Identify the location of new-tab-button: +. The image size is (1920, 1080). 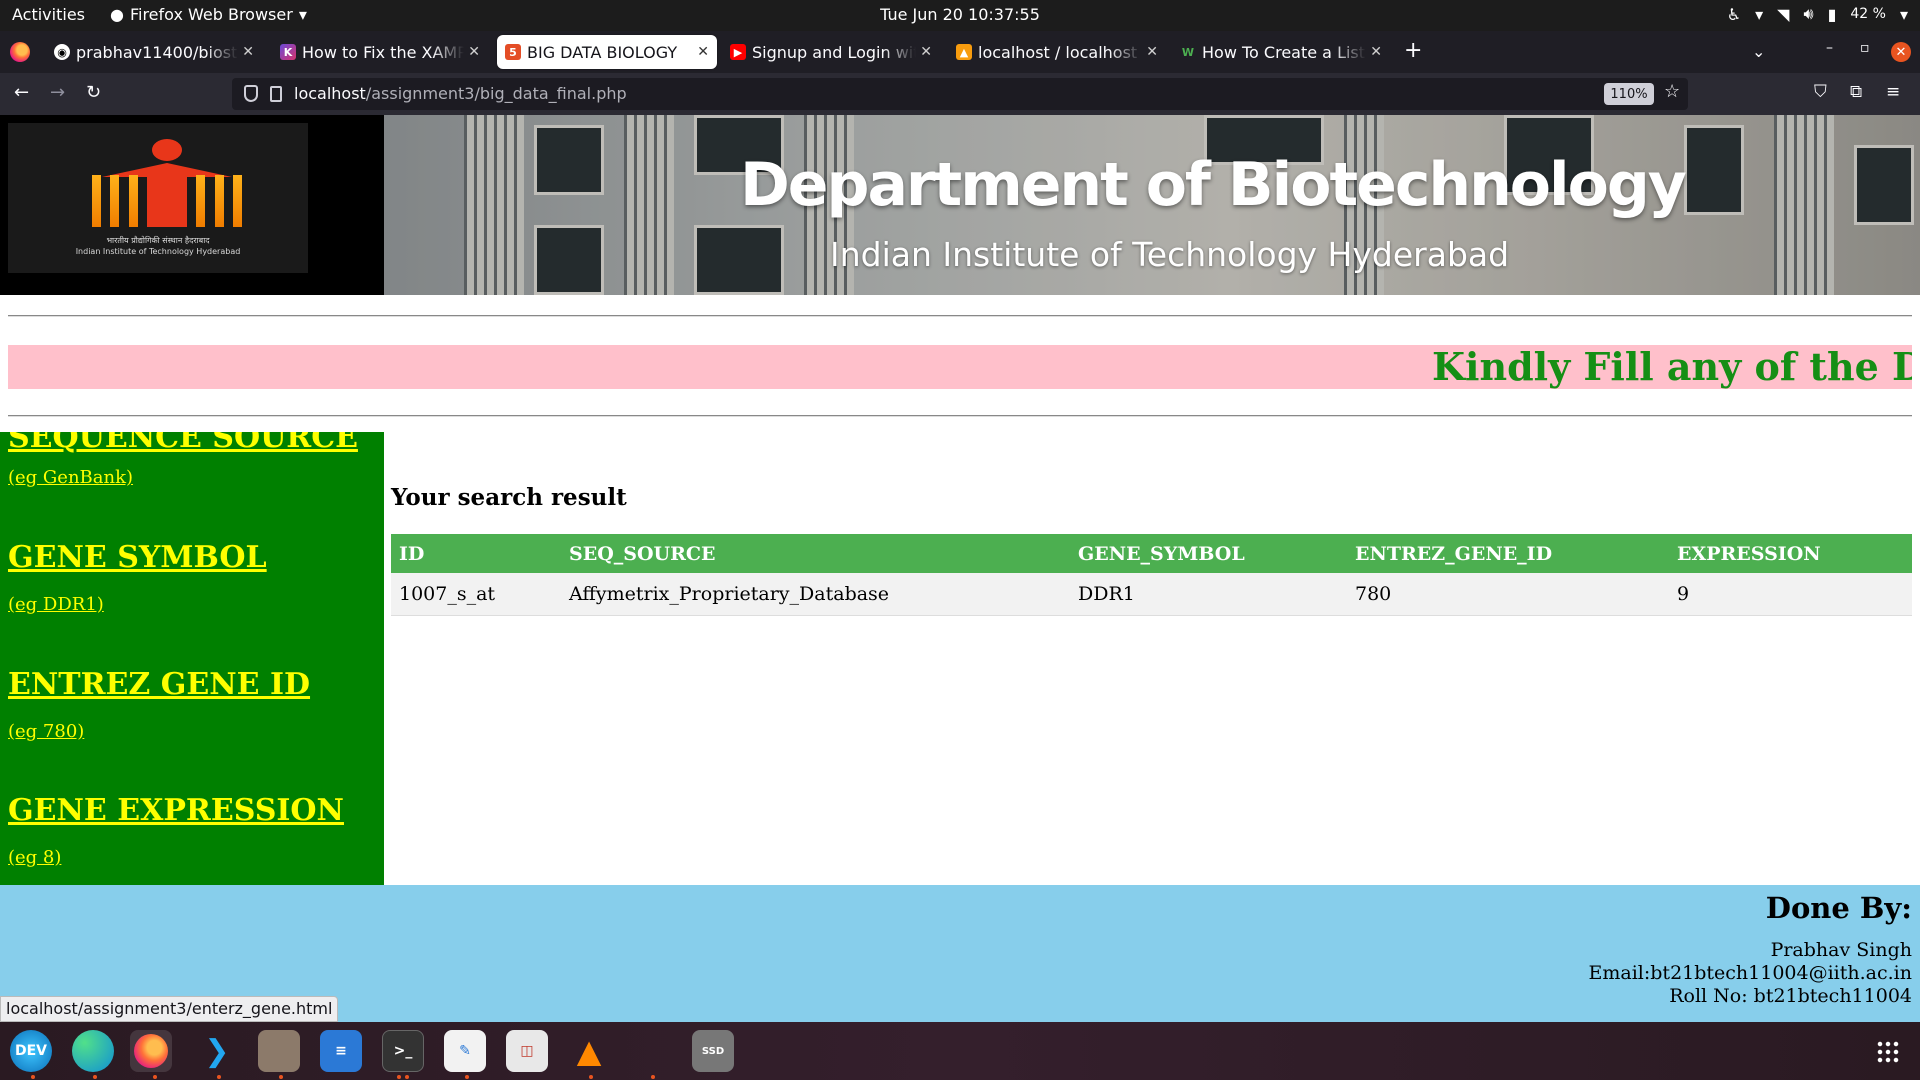
(1413, 50).